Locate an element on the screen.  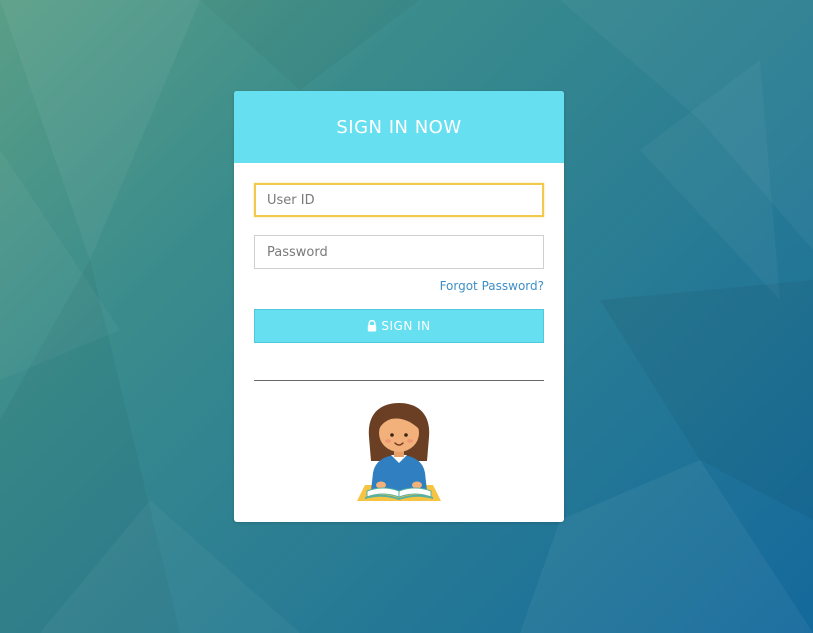
login-card-header: SIGN IN NOW is located at coordinates (399, 127).